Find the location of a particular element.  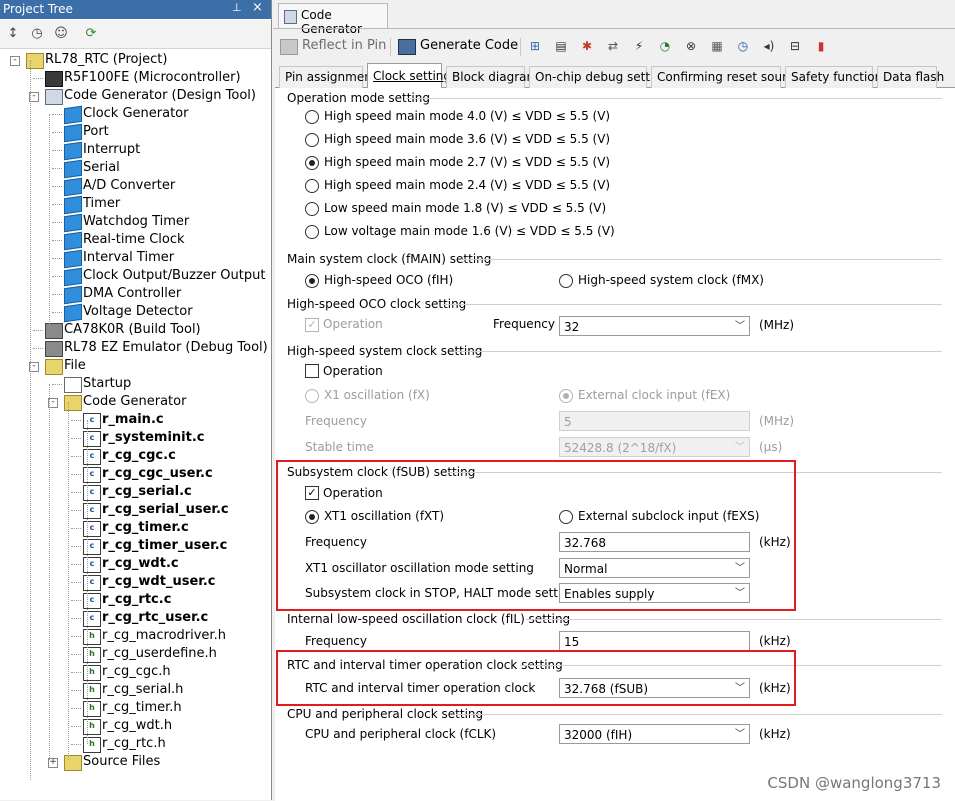

hs-operation-checkbox is located at coordinates (312, 371).